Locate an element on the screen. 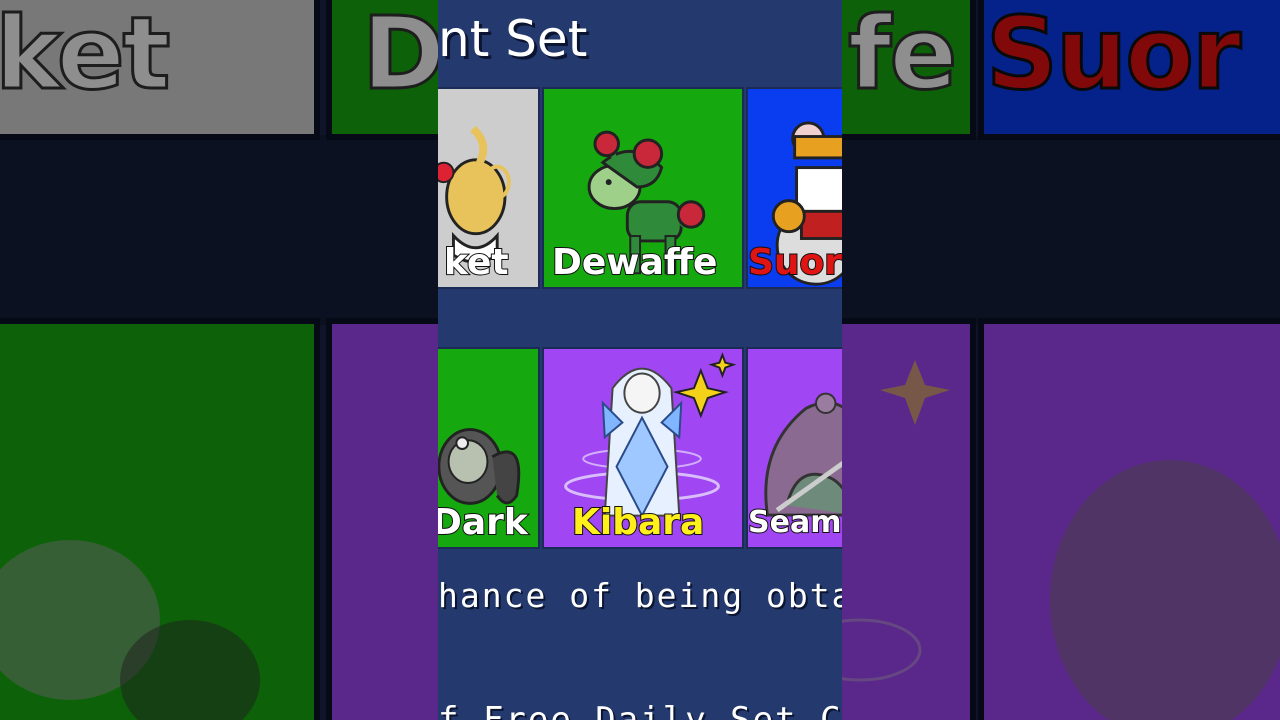 The image size is (1280, 720). card-name: Dewaffe is located at coordinates (634, 263).